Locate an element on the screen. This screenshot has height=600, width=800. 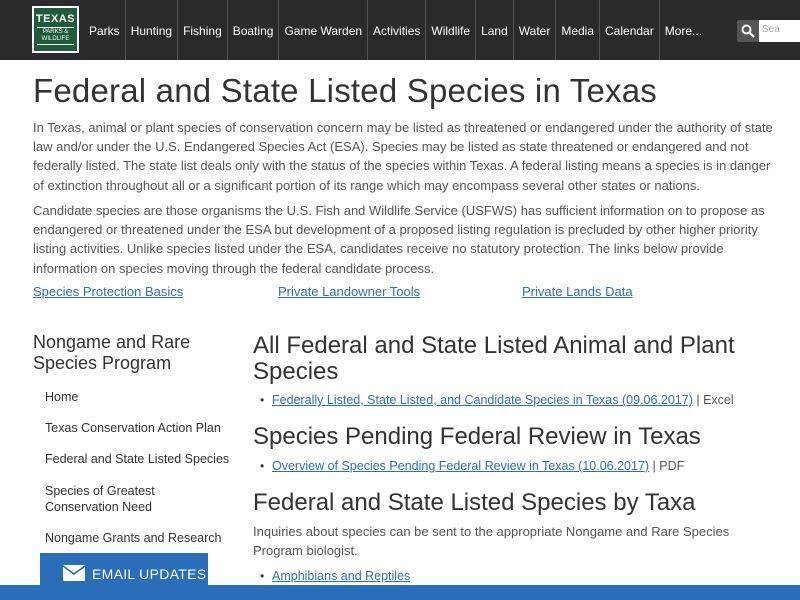
sidebar-item-home: Home is located at coordinates (145, 397).